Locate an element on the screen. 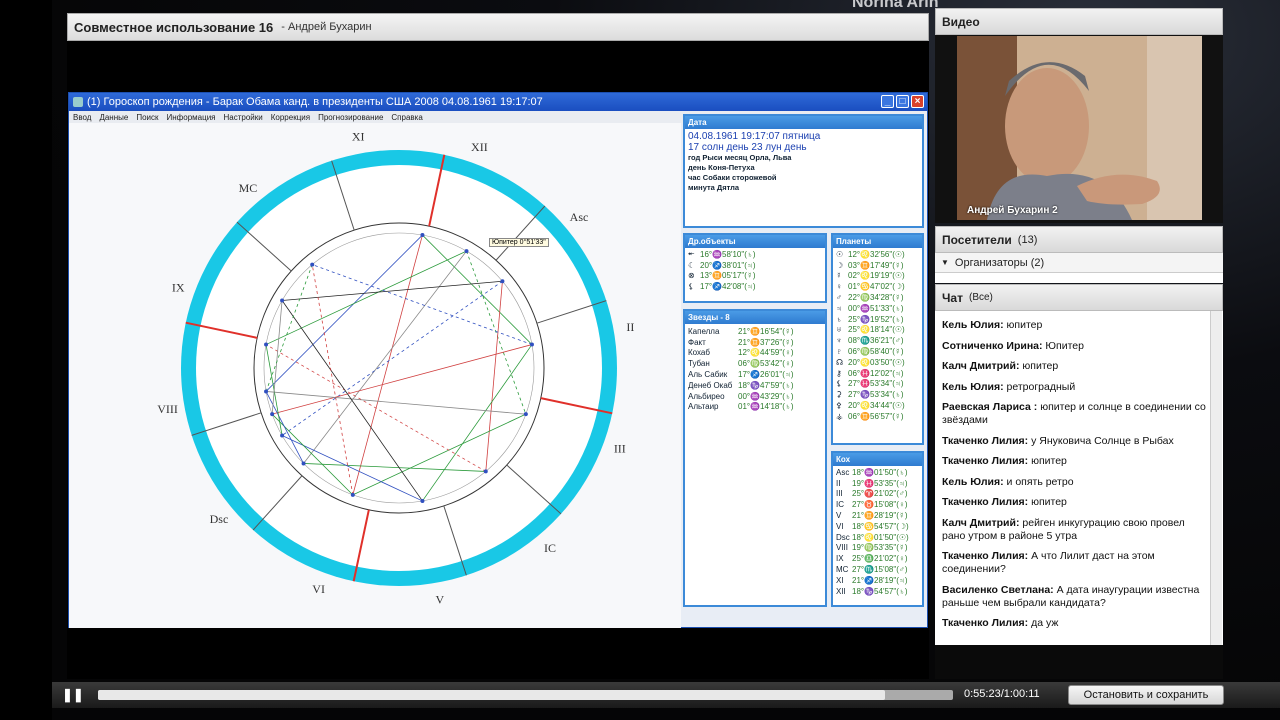 The image size is (1280, 720). minimize-icon: _ is located at coordinates (887, 101).